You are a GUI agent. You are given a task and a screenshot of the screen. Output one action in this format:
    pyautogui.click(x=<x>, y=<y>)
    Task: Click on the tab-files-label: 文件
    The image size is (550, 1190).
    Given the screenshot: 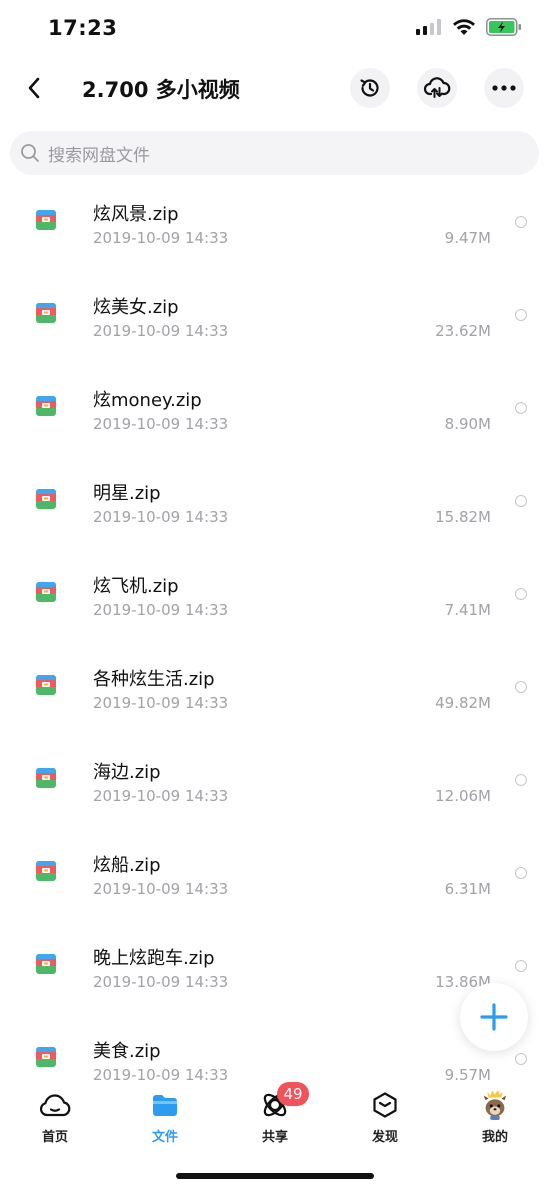 What is the action you would take?
    pyautogui.click(x=164, y=1137)
    